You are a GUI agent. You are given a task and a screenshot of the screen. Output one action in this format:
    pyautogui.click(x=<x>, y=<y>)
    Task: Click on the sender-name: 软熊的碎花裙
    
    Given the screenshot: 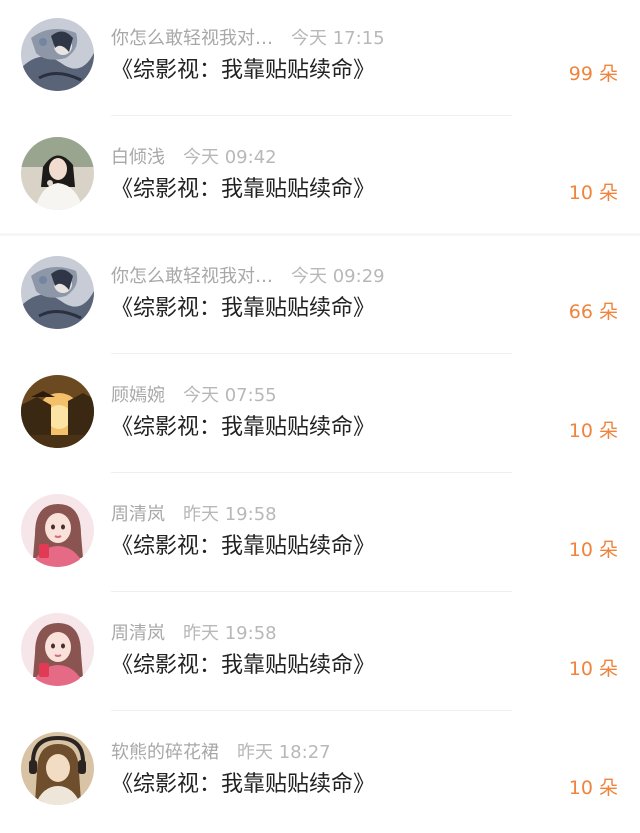 What is the action you would take?
    pyautogui.click(x=165, y=752)
    